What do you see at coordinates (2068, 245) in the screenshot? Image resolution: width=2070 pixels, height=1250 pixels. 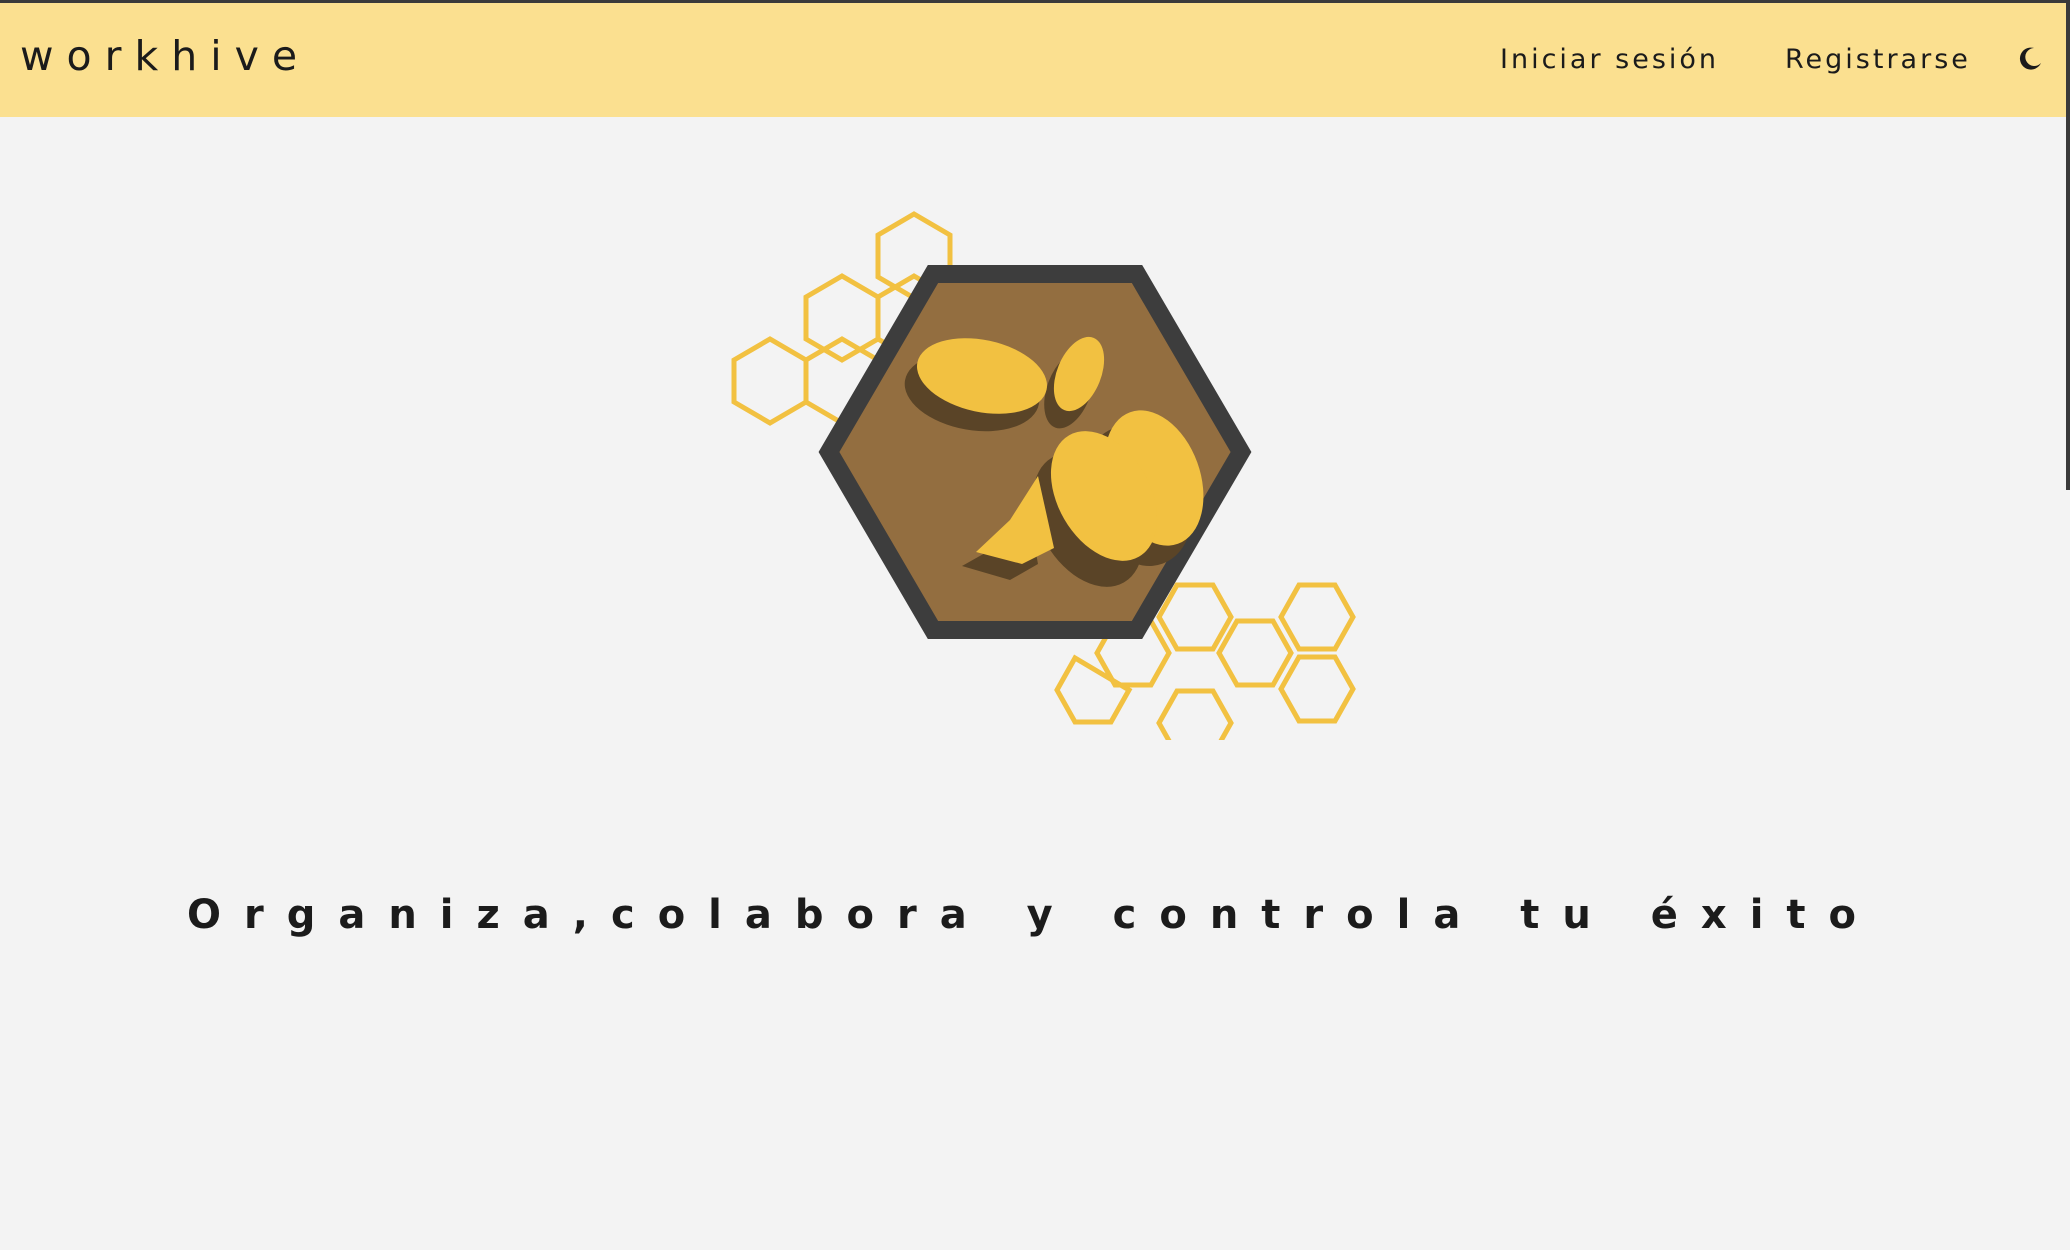 I see `scrollbar-thumb` at bounding box center [2068, 245].